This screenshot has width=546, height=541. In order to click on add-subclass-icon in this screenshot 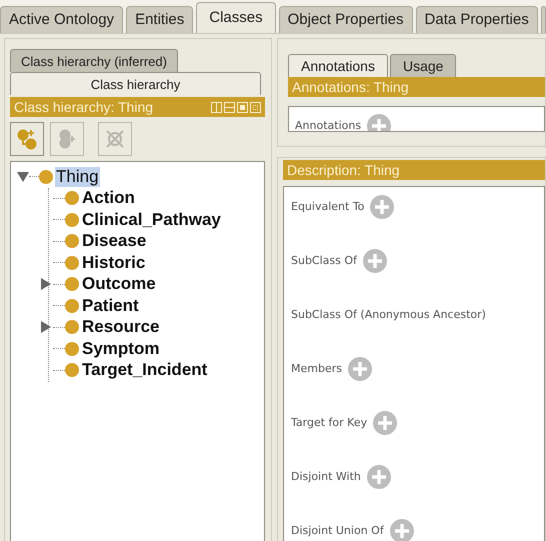, I will do `click(27, 139)`.